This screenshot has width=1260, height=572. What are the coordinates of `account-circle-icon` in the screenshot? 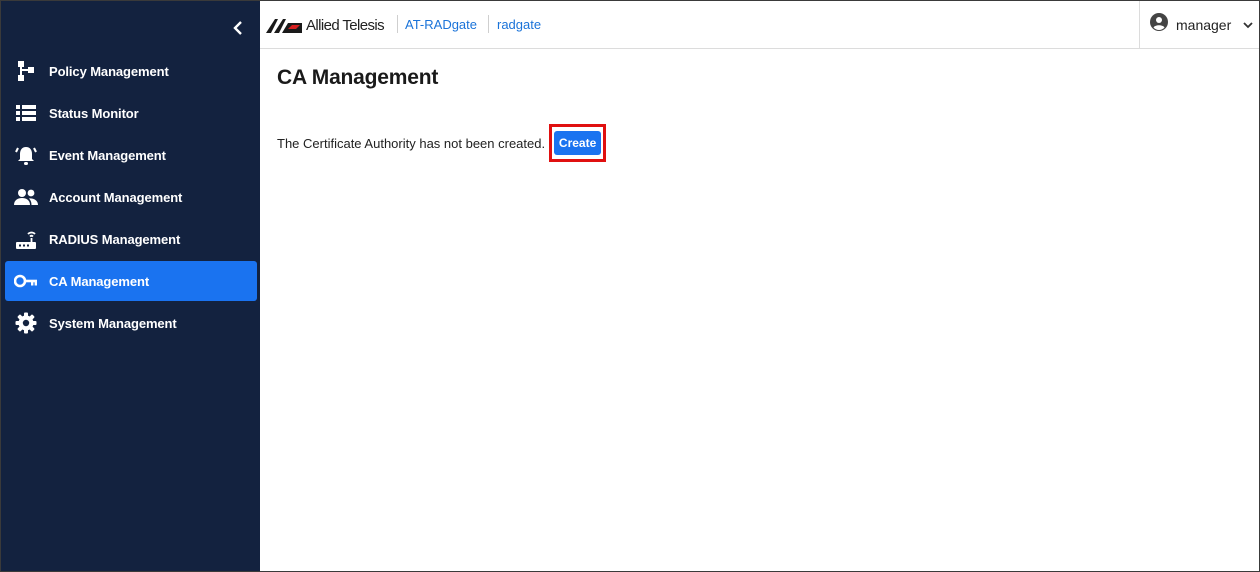 It's located at (1159, 24).